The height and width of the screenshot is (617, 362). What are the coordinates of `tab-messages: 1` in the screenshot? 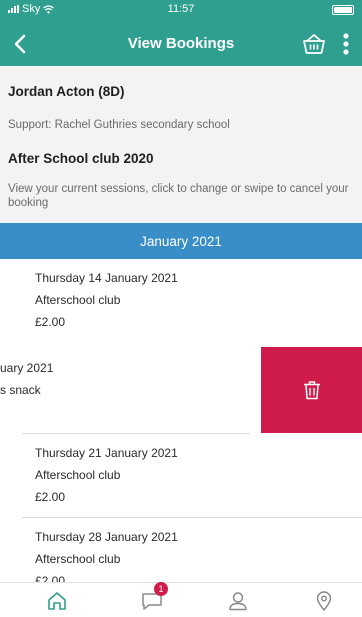 It's located at (154, 597).